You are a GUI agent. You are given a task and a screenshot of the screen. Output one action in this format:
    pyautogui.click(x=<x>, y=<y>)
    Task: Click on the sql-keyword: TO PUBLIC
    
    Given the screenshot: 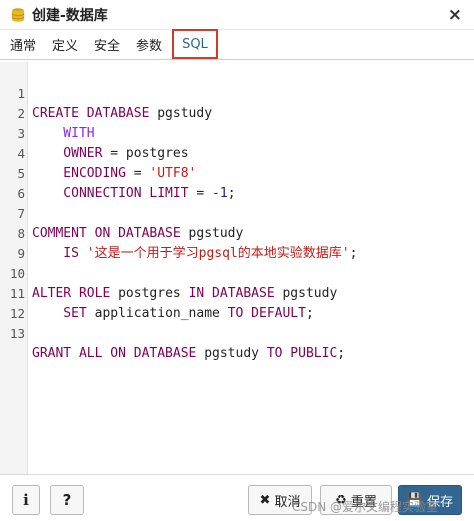 What is the action you would take?
    pyautogui.click(x=302, y=353)
    